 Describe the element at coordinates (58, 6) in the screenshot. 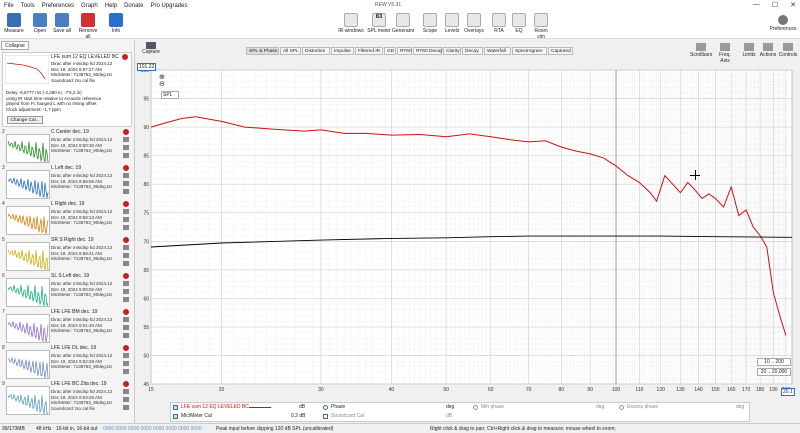

I see `menu-item: Preferences` at that location.